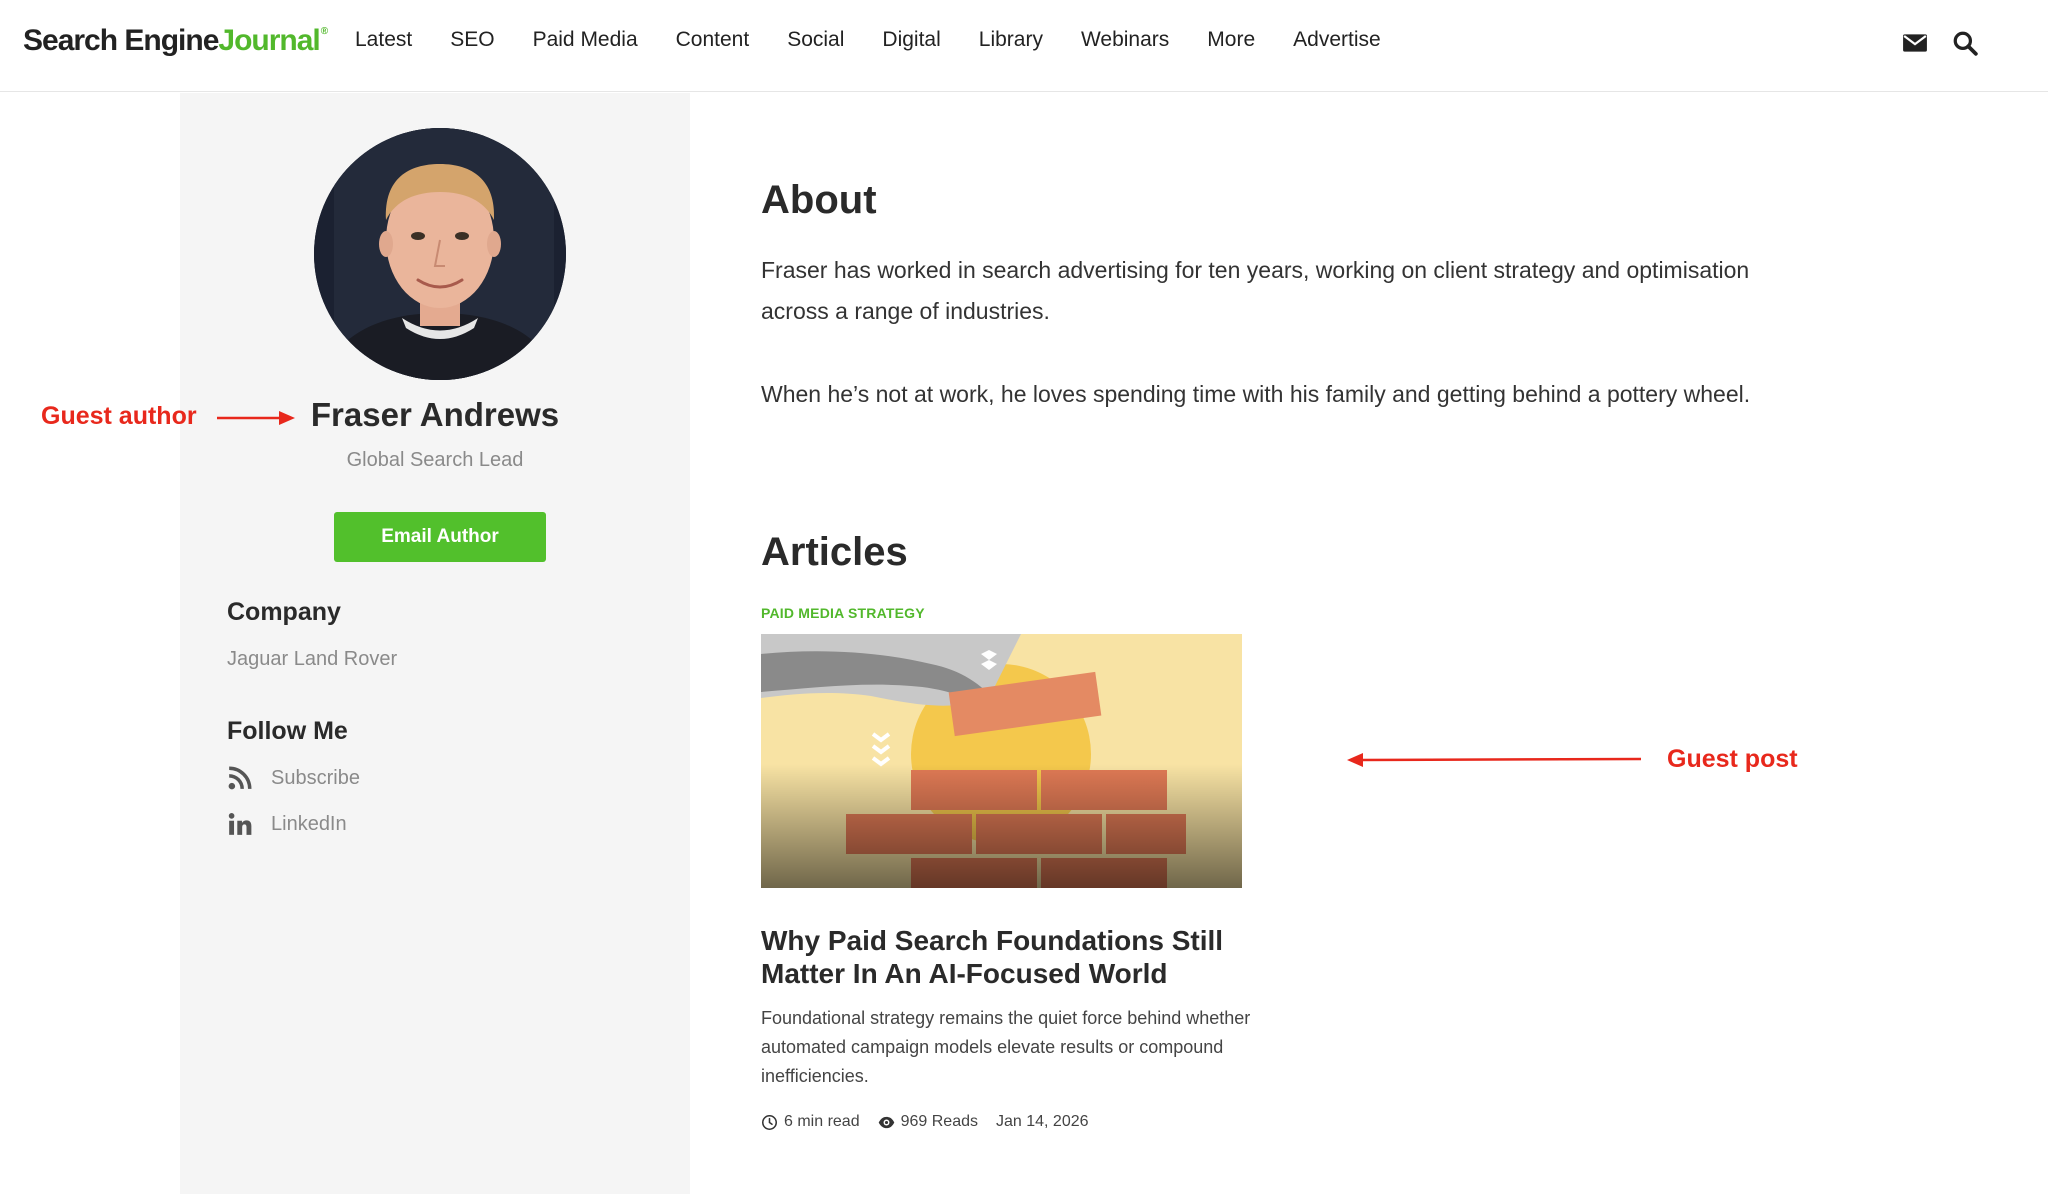 This screenshot has height=1194, width=2048. Describe the element at coordinates (440, 254) in the screenshot. I see `author-avatar` at that location.